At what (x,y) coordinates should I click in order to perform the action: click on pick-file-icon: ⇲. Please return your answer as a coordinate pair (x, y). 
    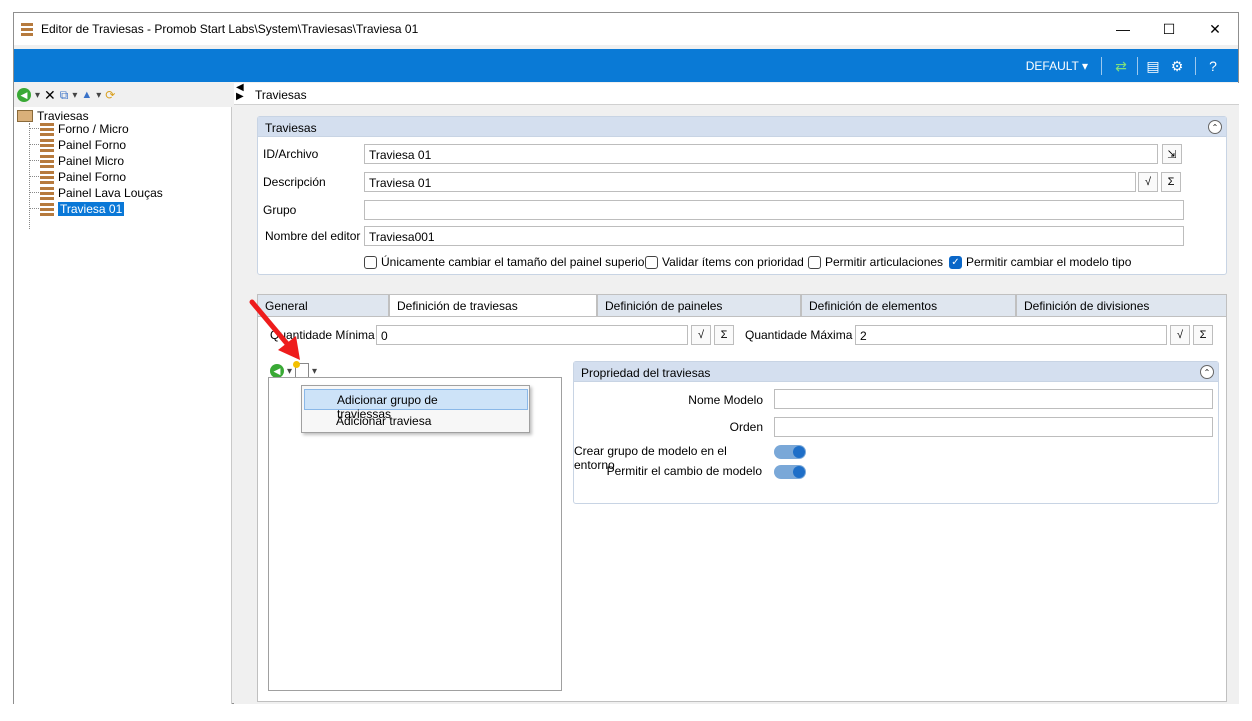
    Looking at the image, I should click on (1172, 154).